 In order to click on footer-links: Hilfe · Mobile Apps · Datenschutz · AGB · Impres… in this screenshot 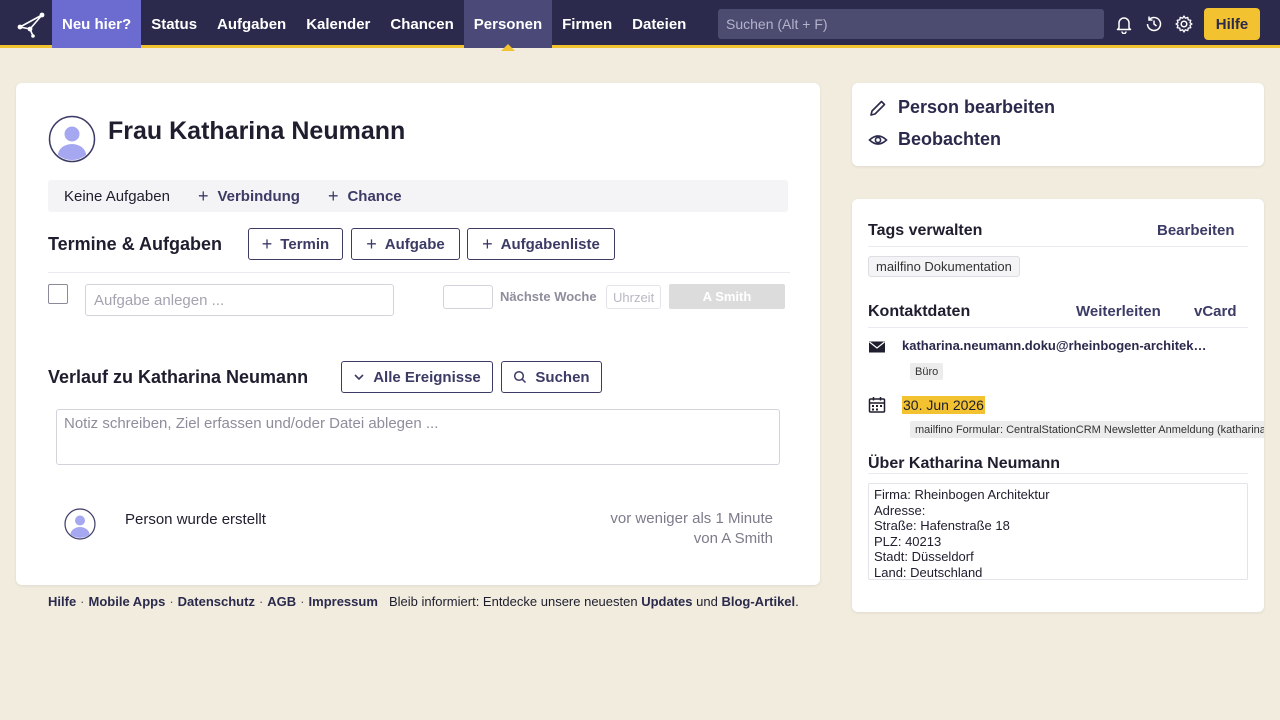, I will do `click(213, 601)`.